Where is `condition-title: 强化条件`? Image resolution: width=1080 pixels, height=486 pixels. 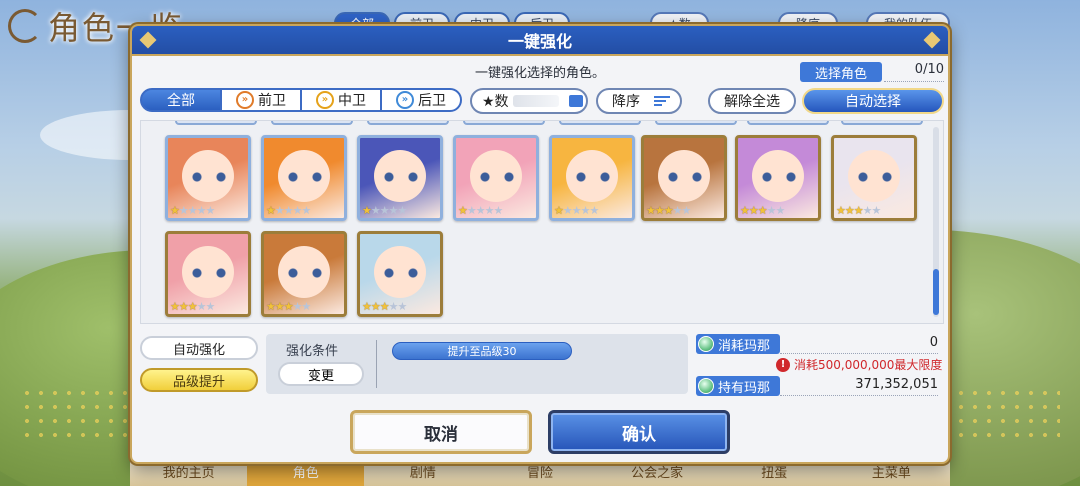
condition-title: 强化条件 is located at coordinates (312, 351).